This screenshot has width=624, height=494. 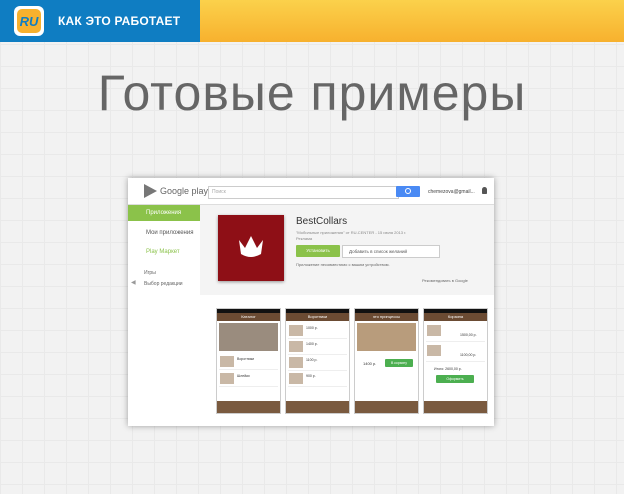 I want to click on list-item: Воротники, so click(x=248, y=362).